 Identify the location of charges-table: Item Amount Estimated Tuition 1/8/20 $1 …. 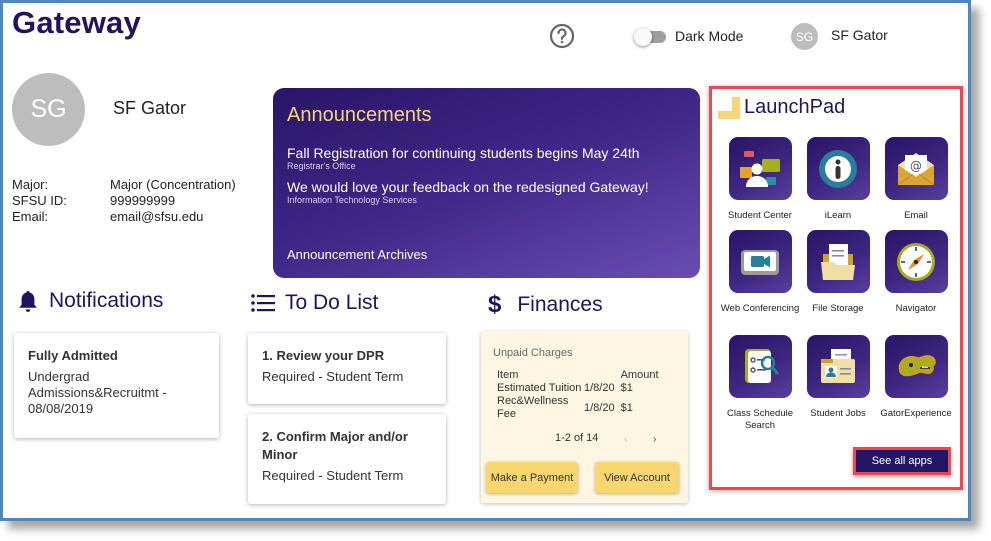
(578, 395).